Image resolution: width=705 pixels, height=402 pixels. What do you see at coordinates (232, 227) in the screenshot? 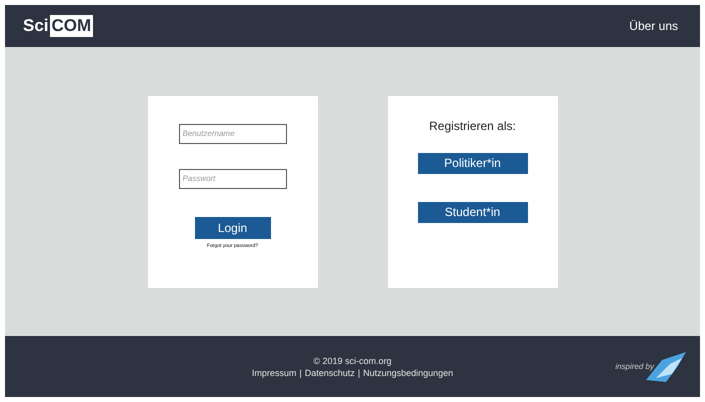
I see `login-button: Login` at bounding box center [232, 227].